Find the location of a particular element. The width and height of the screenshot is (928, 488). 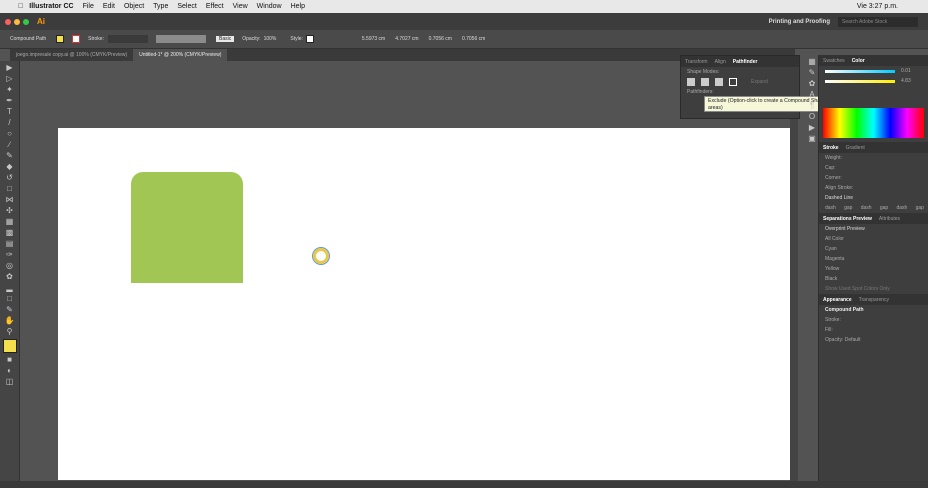

yellow-value: 4.83 is located at coordinates (906, 81).